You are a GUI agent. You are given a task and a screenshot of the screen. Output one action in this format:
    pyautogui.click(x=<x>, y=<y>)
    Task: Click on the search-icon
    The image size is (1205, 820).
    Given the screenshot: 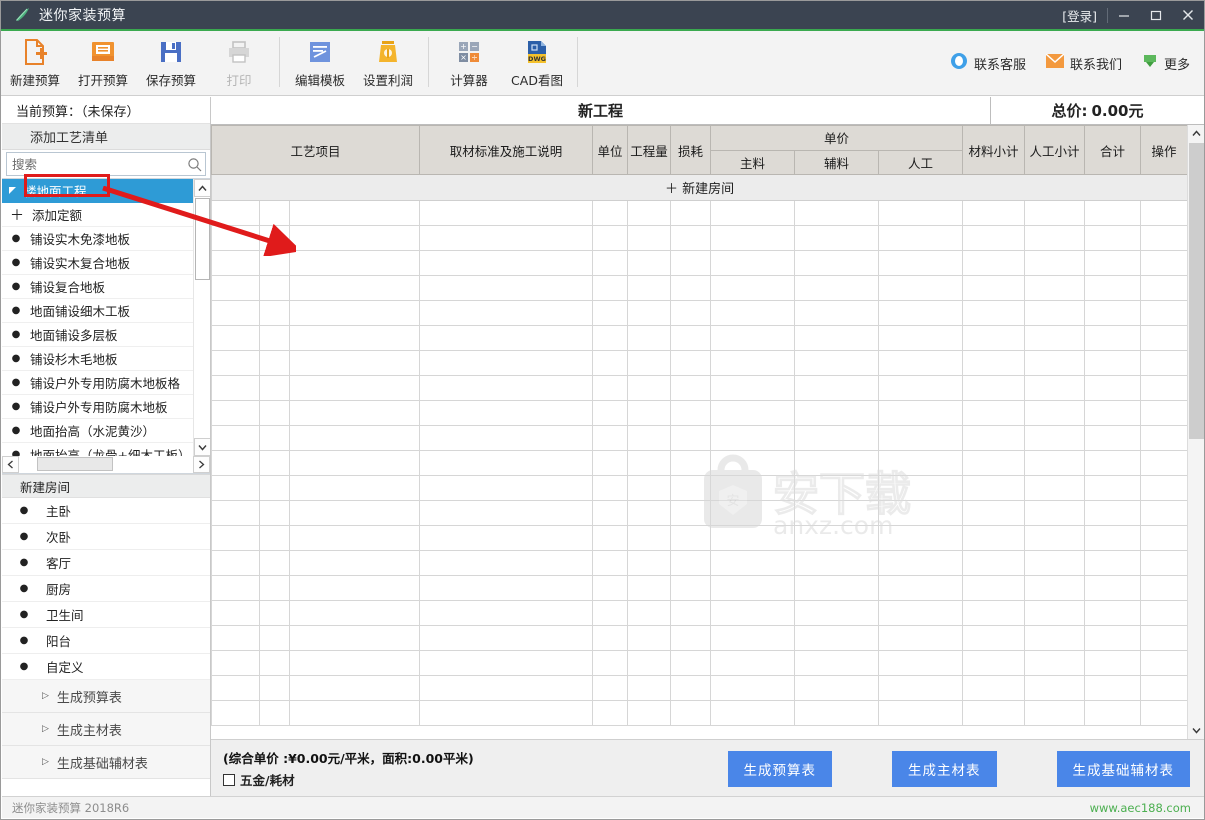 What is the action you would take?
    pyautogui.click(x=194, y=164)
    